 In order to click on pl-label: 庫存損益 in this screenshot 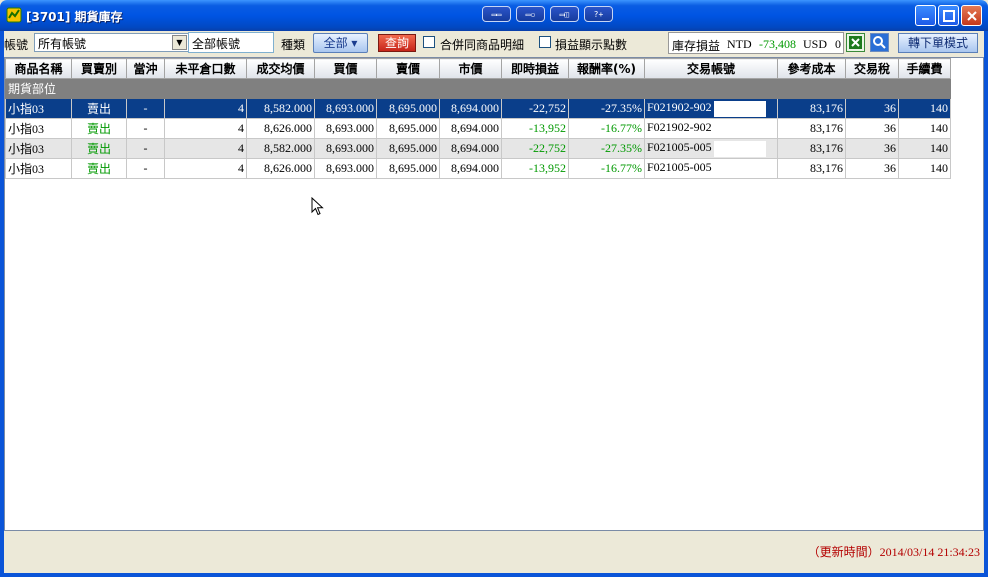, I will do `click(696, 46)`.